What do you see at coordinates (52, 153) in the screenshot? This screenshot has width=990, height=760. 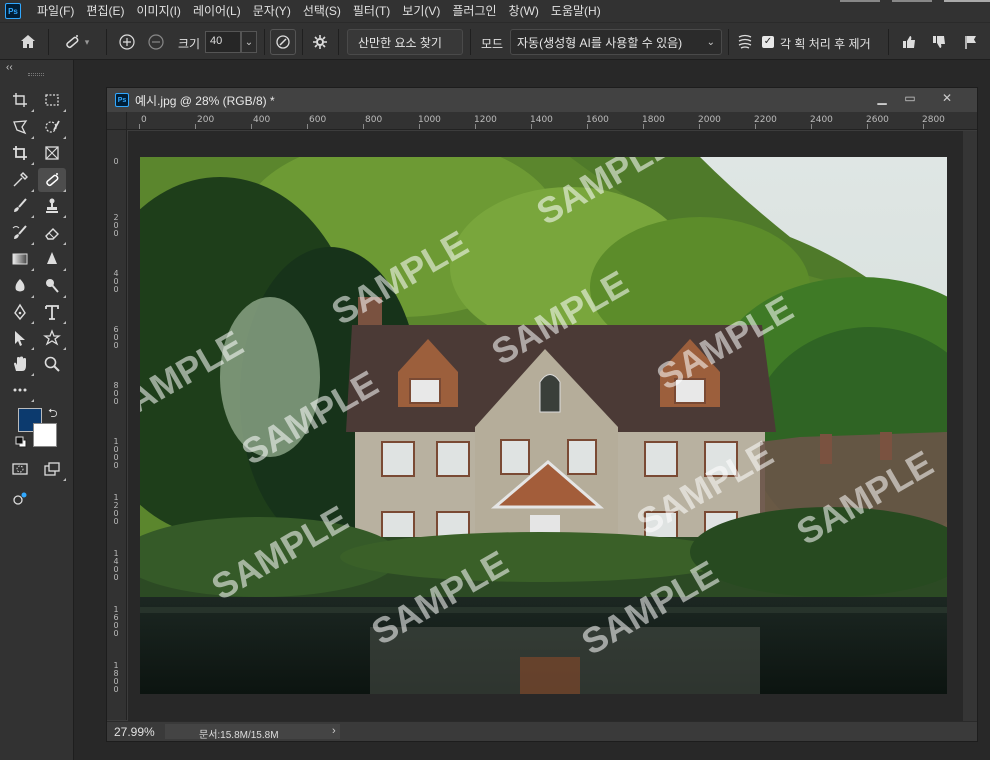 I see `frame-tool-icon` at bounding box center [52, 153].